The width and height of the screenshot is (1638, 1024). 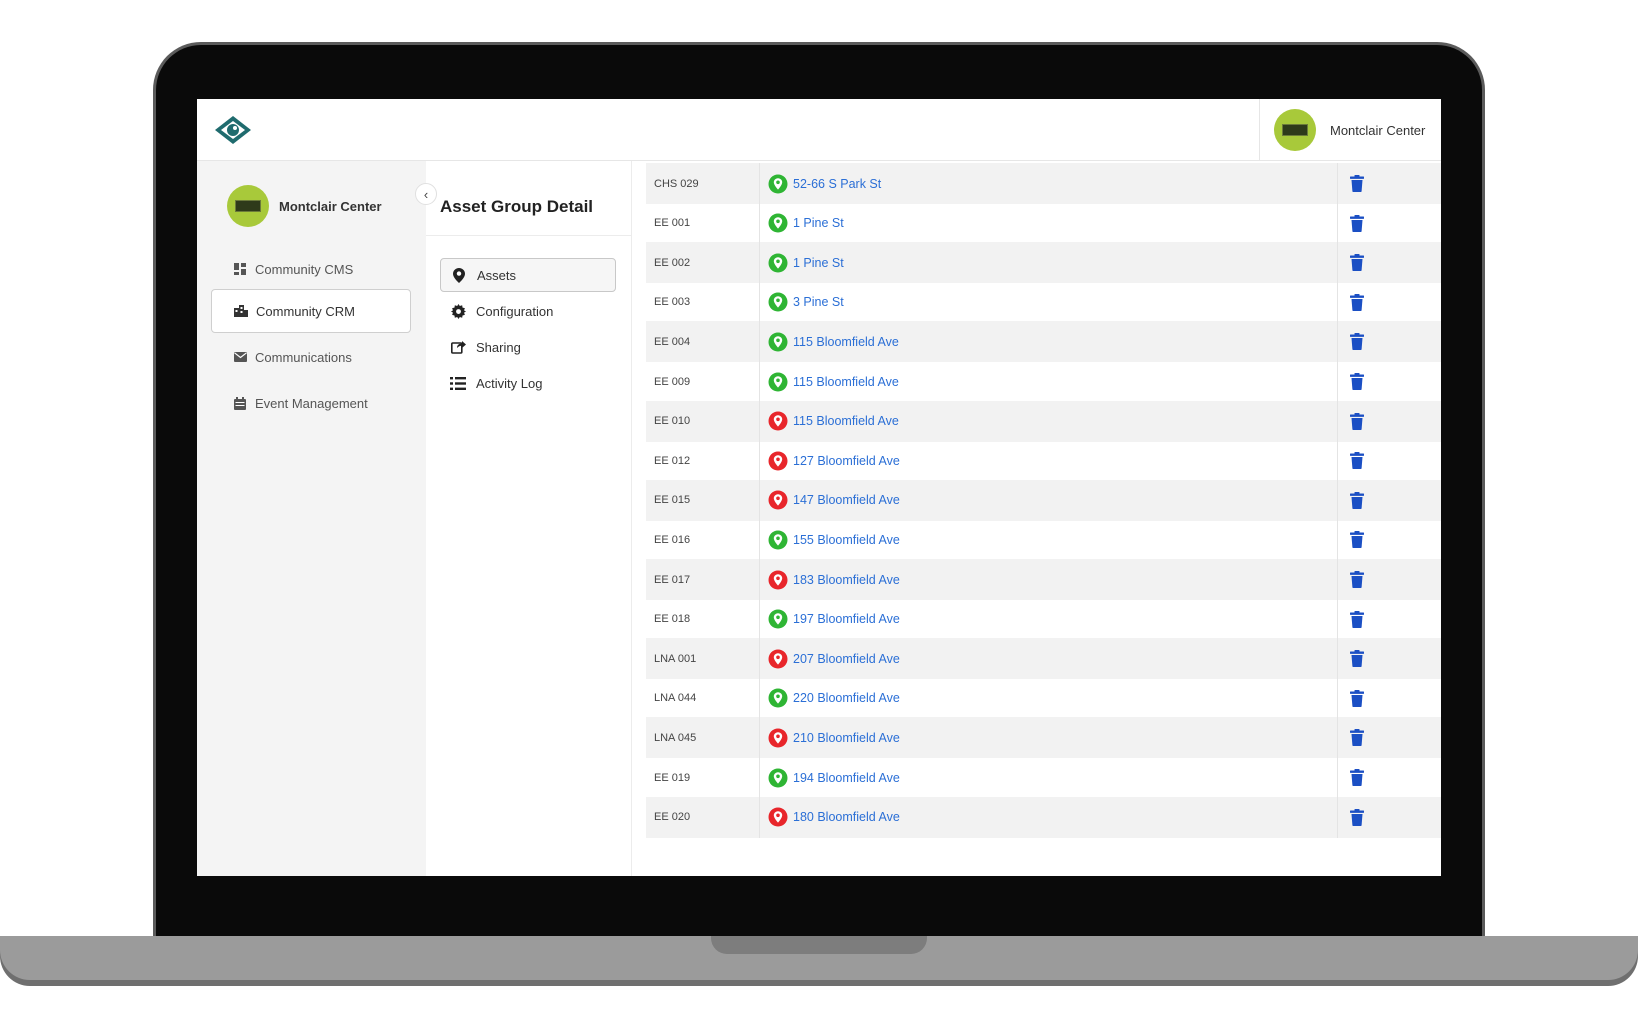 What do you see at coordinates (458, 311) in the screenshot?
I see `gear-icon` at bounding box center [458, 311].